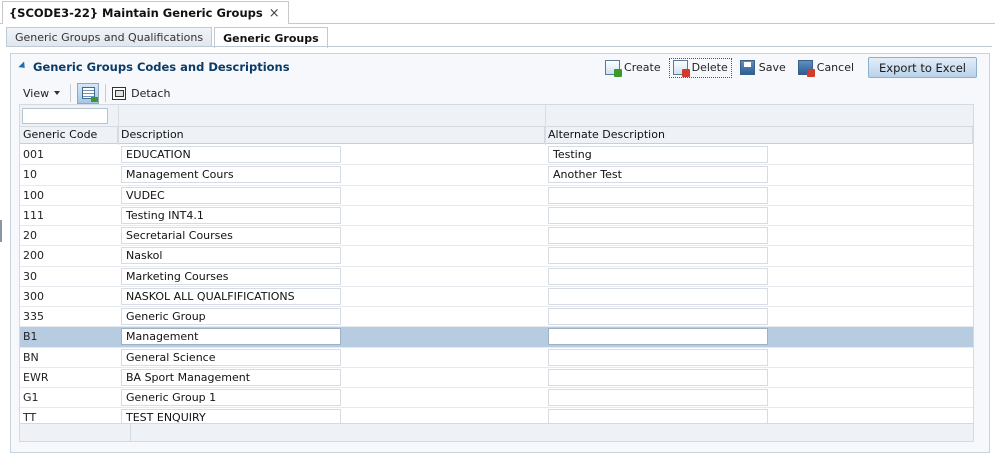 The height and width of the screenshot is (458, 995). Describe the element at coordinates (57, 93) in the screenshot. I see `chevron-down-icon` at that location.